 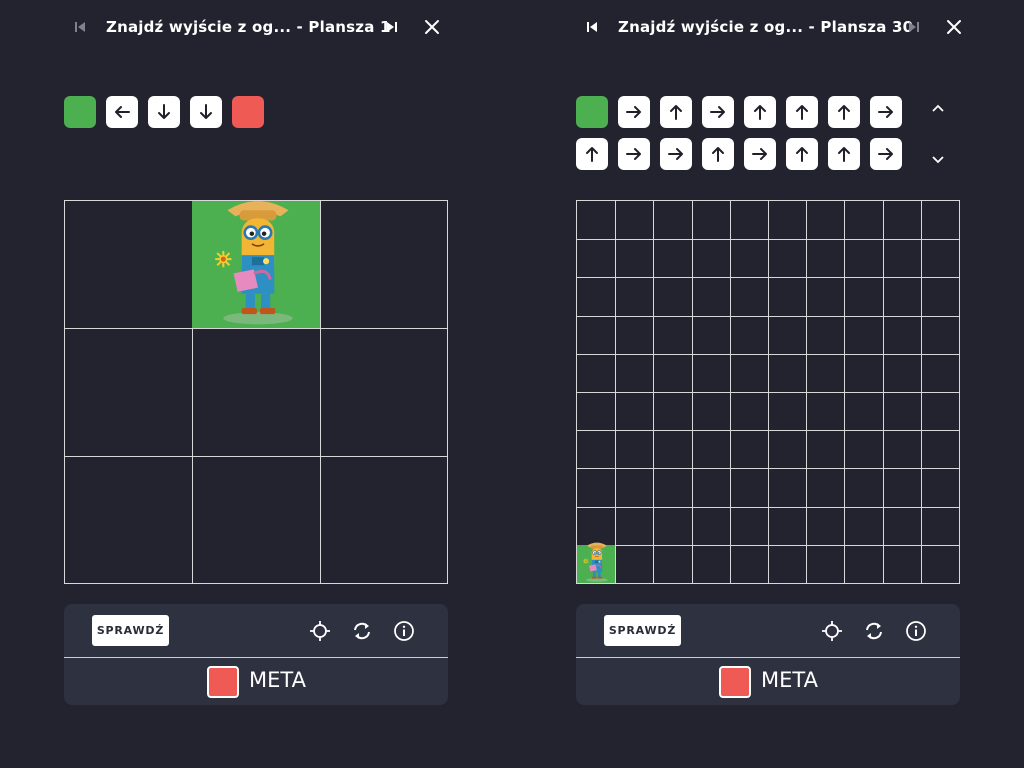 I want to click on chevron-up-icon, so click(x=938, y=108).